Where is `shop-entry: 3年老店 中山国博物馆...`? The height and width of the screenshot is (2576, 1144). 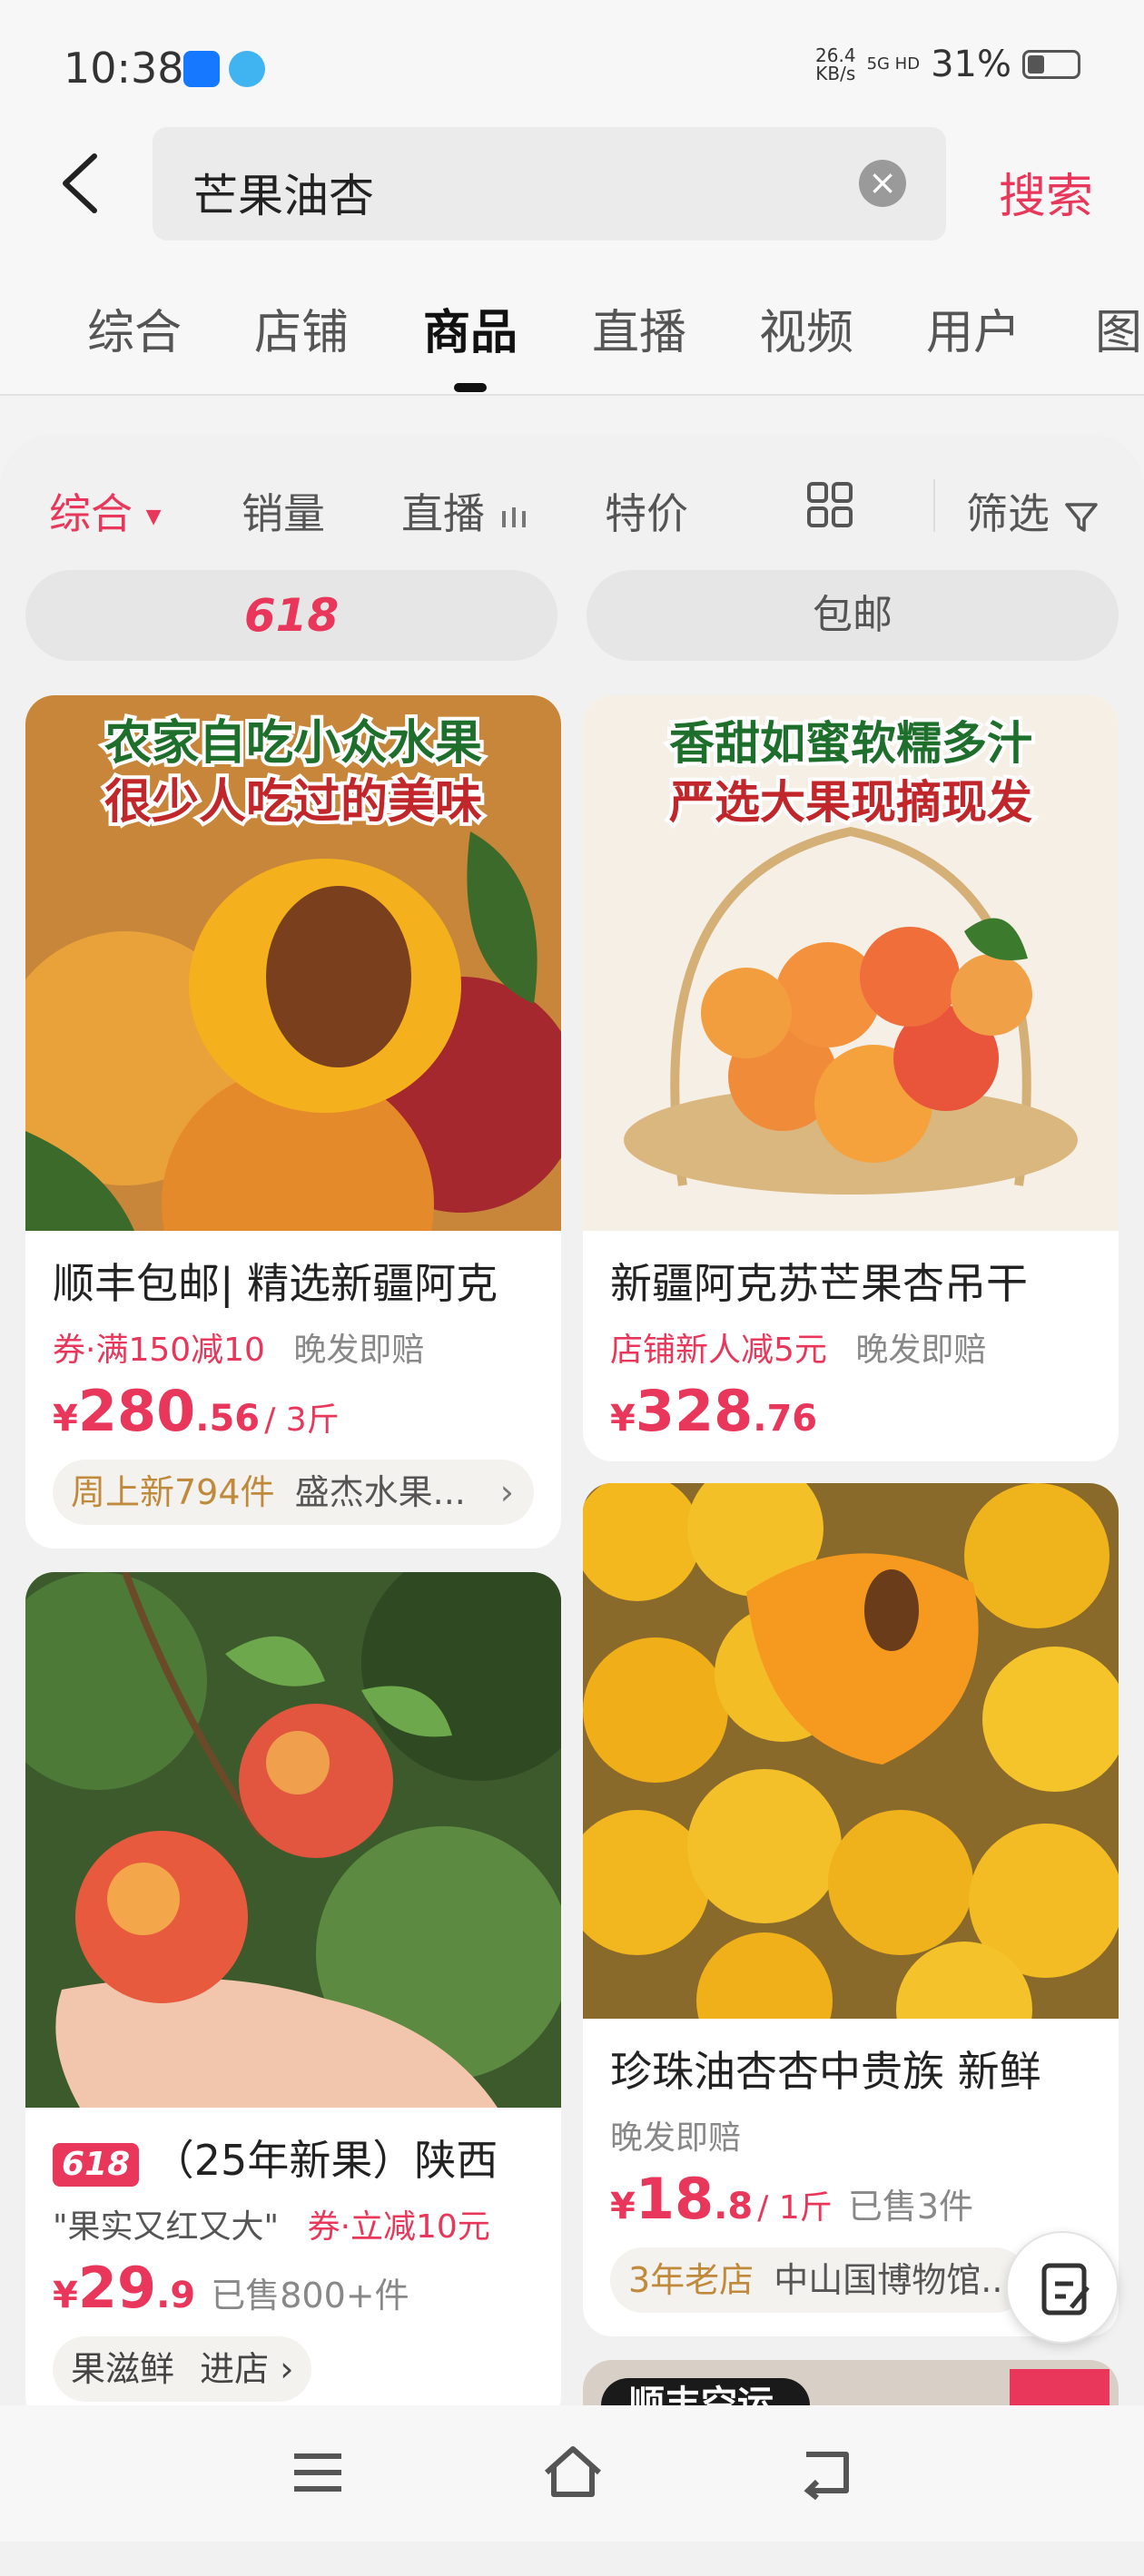
shop-entry: 3年老店 中山国博物馆... is located at coordinates (819, 2280).